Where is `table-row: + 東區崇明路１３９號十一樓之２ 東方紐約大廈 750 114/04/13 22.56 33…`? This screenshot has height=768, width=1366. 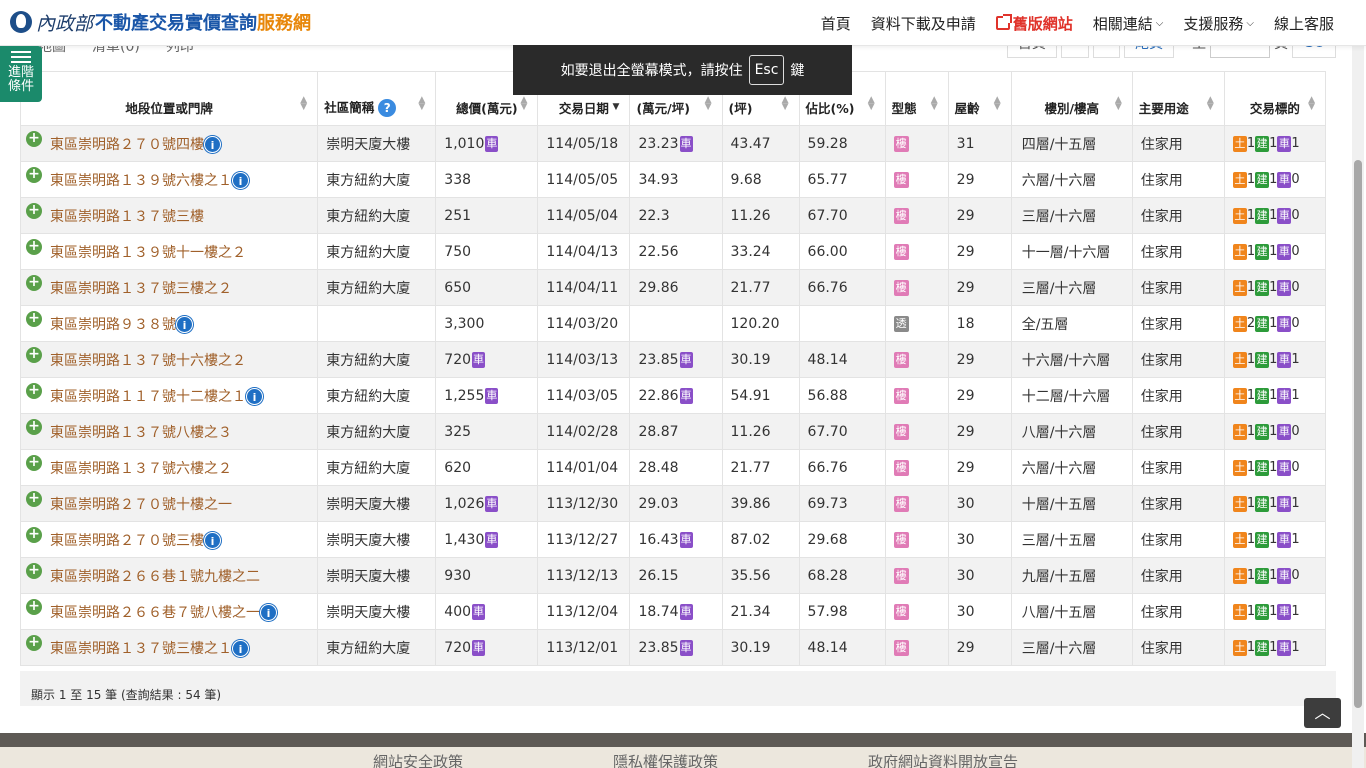 table-row: + 東區崇明路１３９號十一樓之２ 東方紐約大廈 750 114/04/13 22.56 33… is located at coordinates (673, 251).